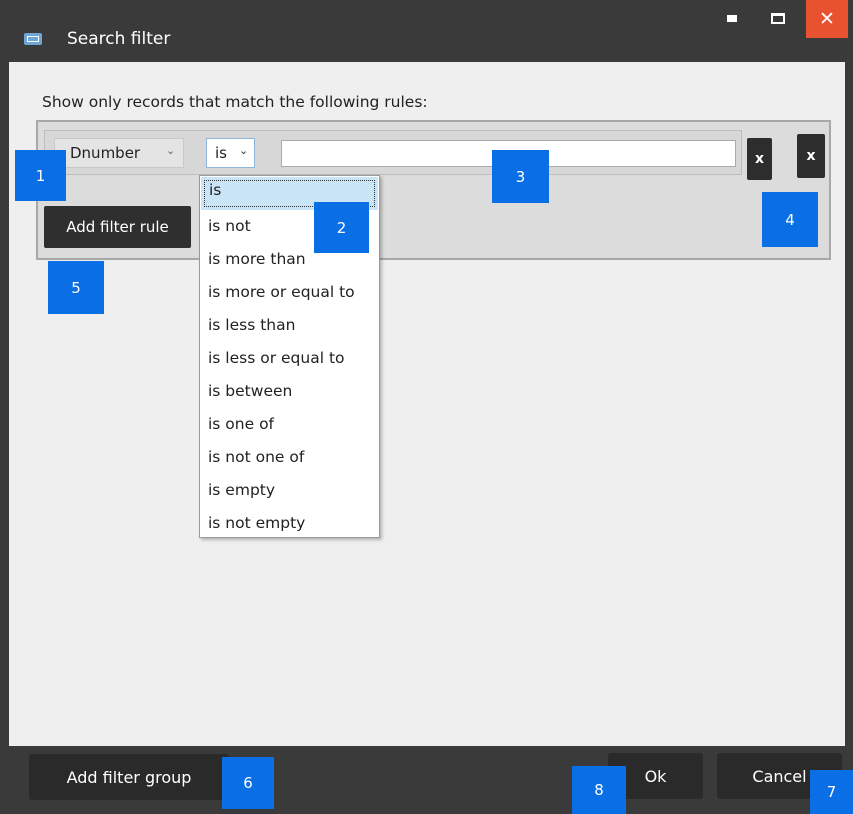 This screenshot has height=814, width=853. Describe the element at coordinates (33, 39) in the screenshot. I see `window-app-icon` at that location.